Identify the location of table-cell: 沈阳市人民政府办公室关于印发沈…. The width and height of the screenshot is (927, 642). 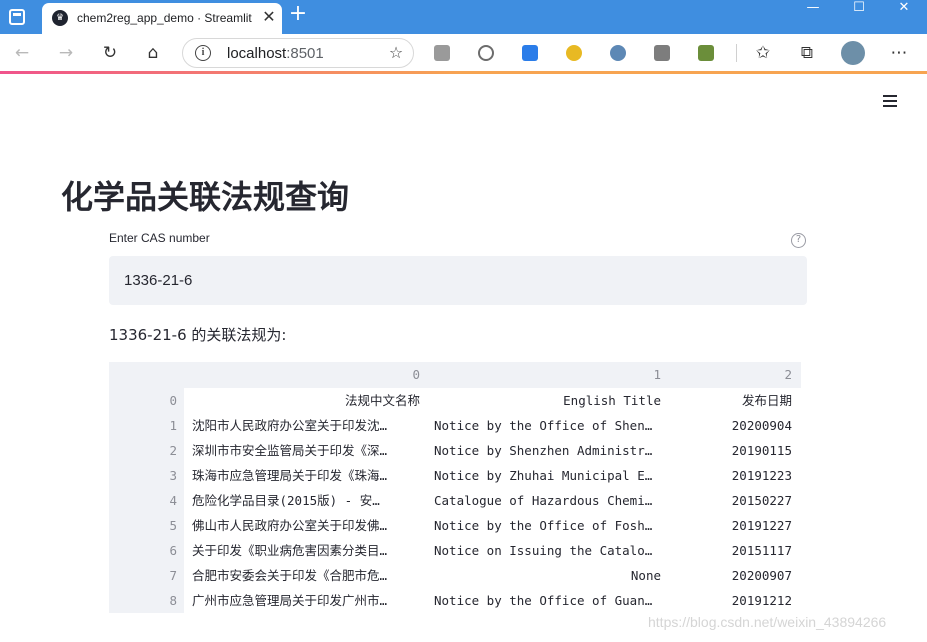
(306, 425).